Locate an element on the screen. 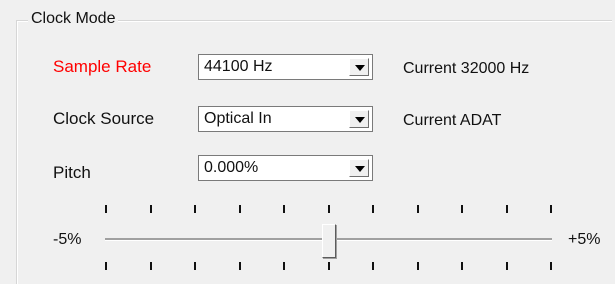 The image size is (615, 284). sample-rate-dropdown: 44100 Hz is located at coordinates (285, 67).